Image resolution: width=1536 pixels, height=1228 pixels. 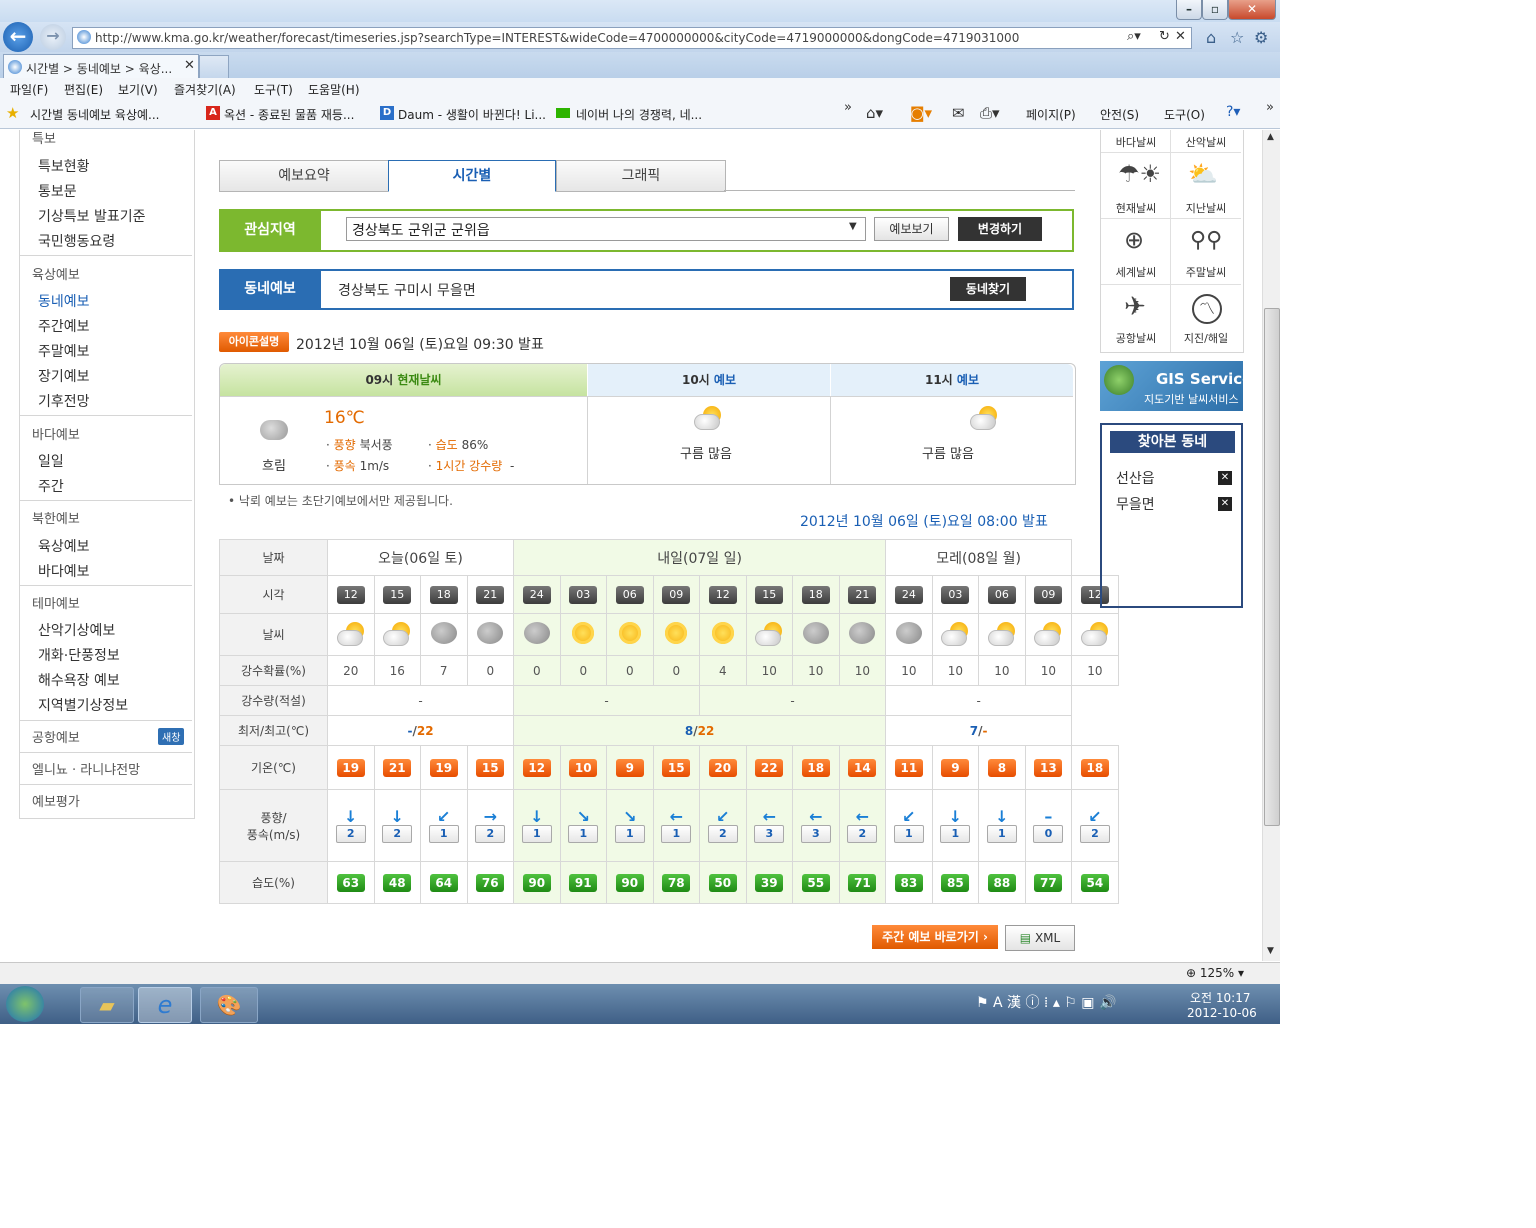 I want to click on nav-item: 해수욕장 예보, so click(x=79, y=680).